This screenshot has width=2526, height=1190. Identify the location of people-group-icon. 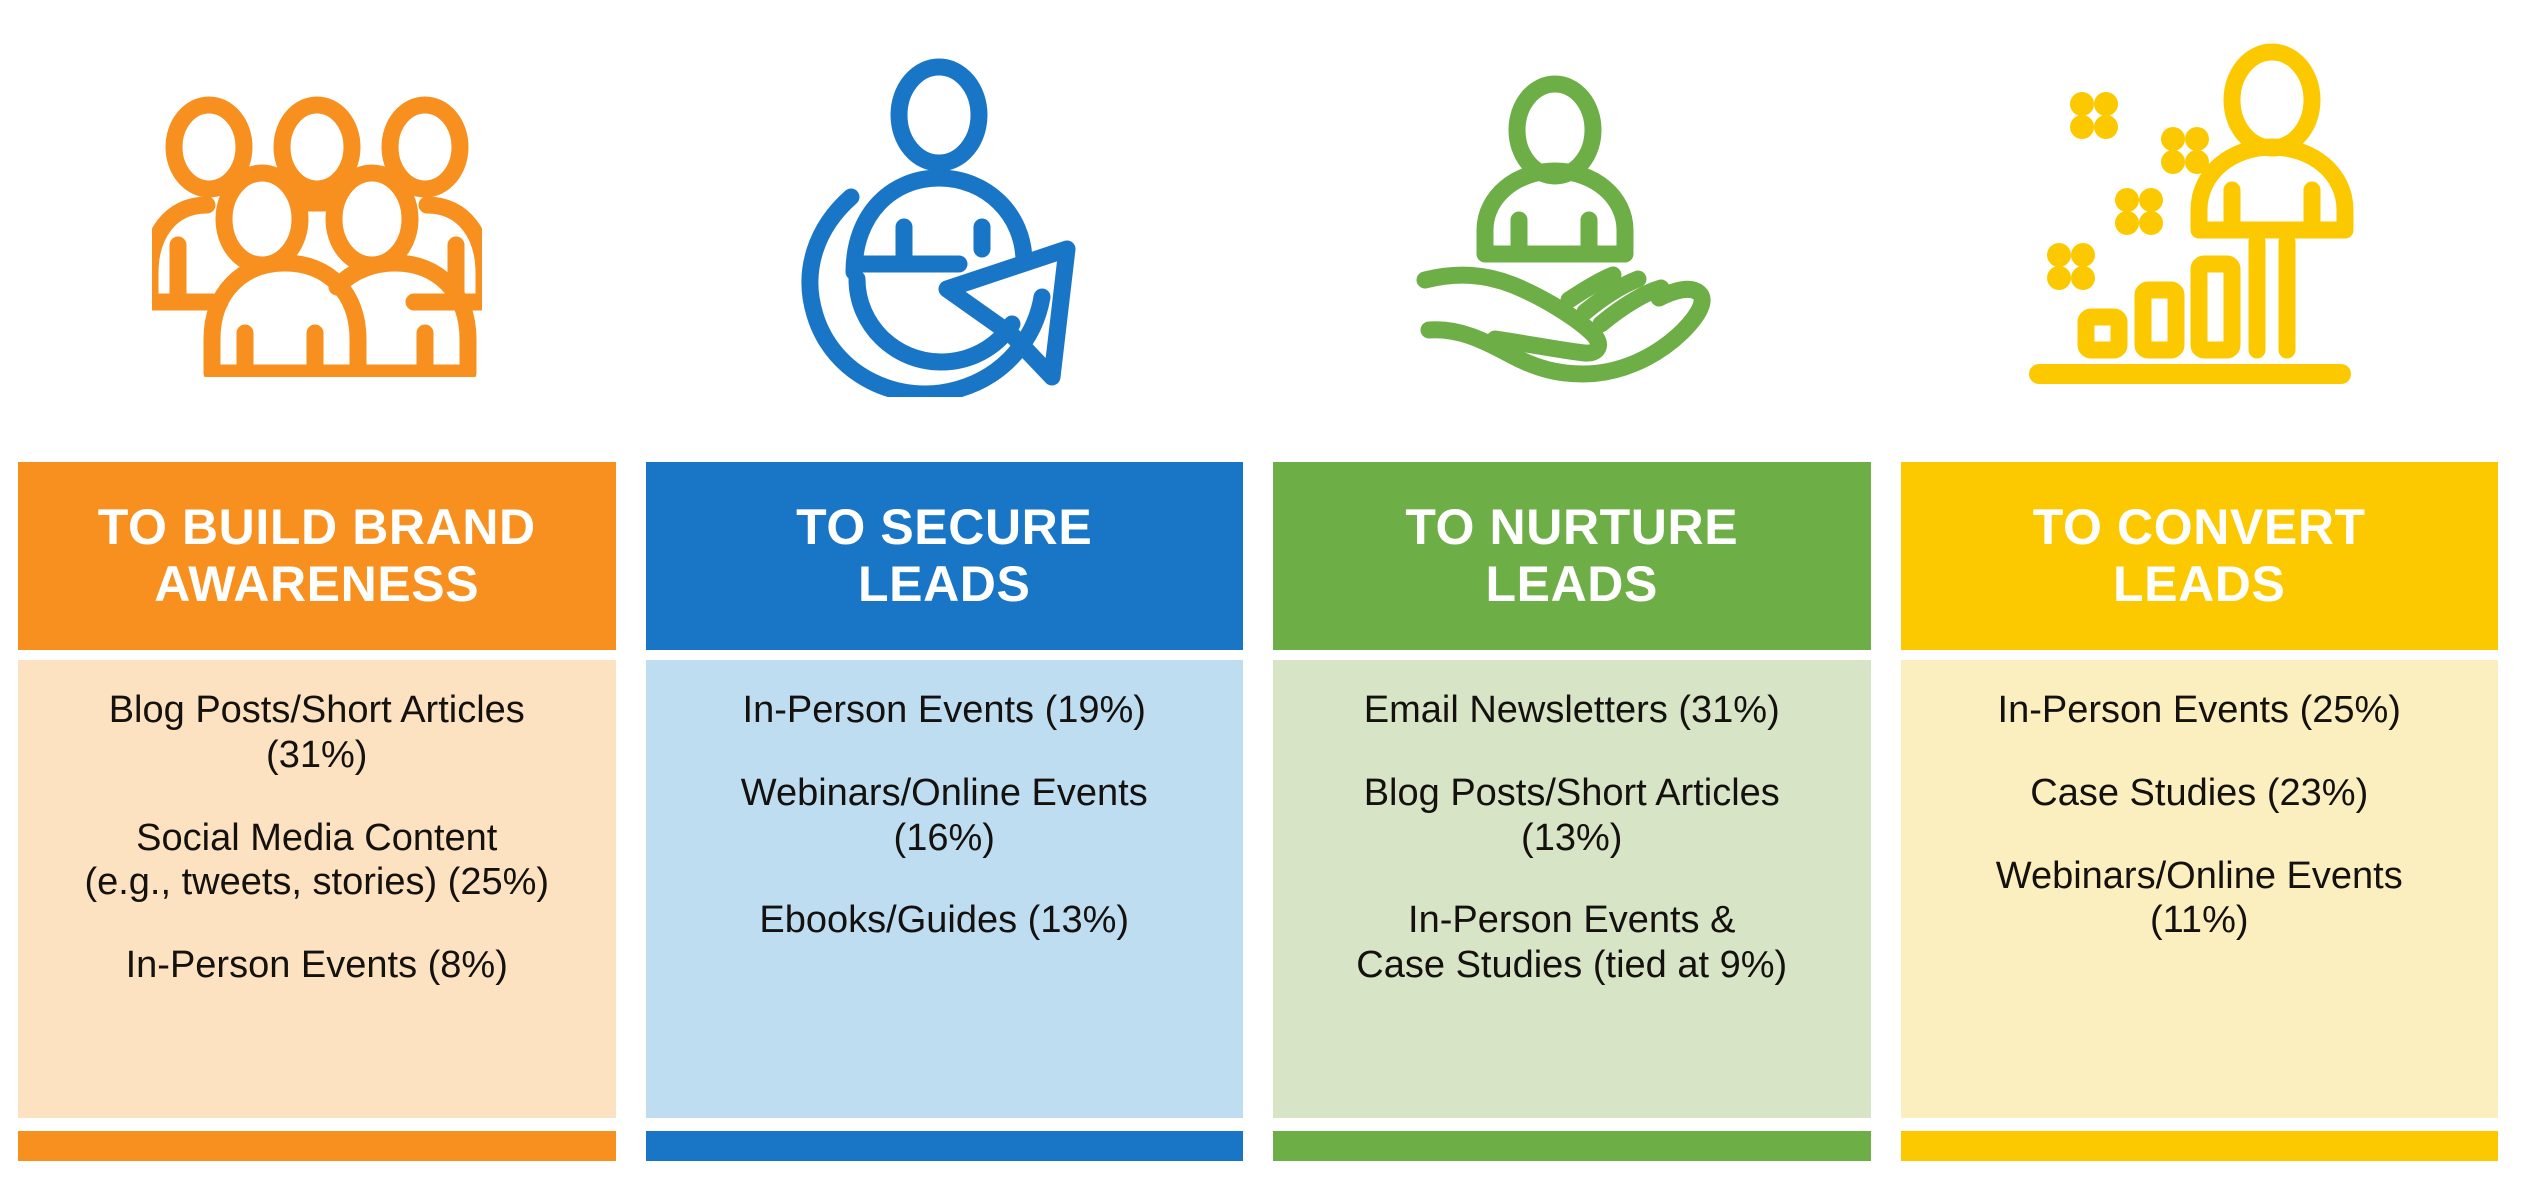
(316, 227).